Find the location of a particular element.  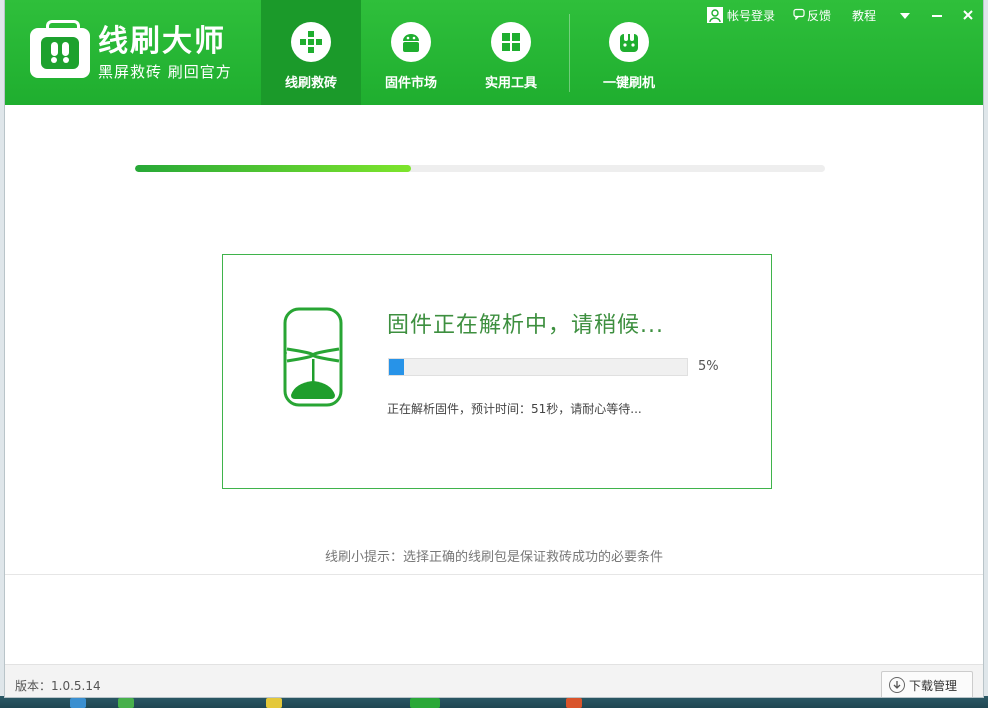

tab-divider is located at coordinates (569, 53).